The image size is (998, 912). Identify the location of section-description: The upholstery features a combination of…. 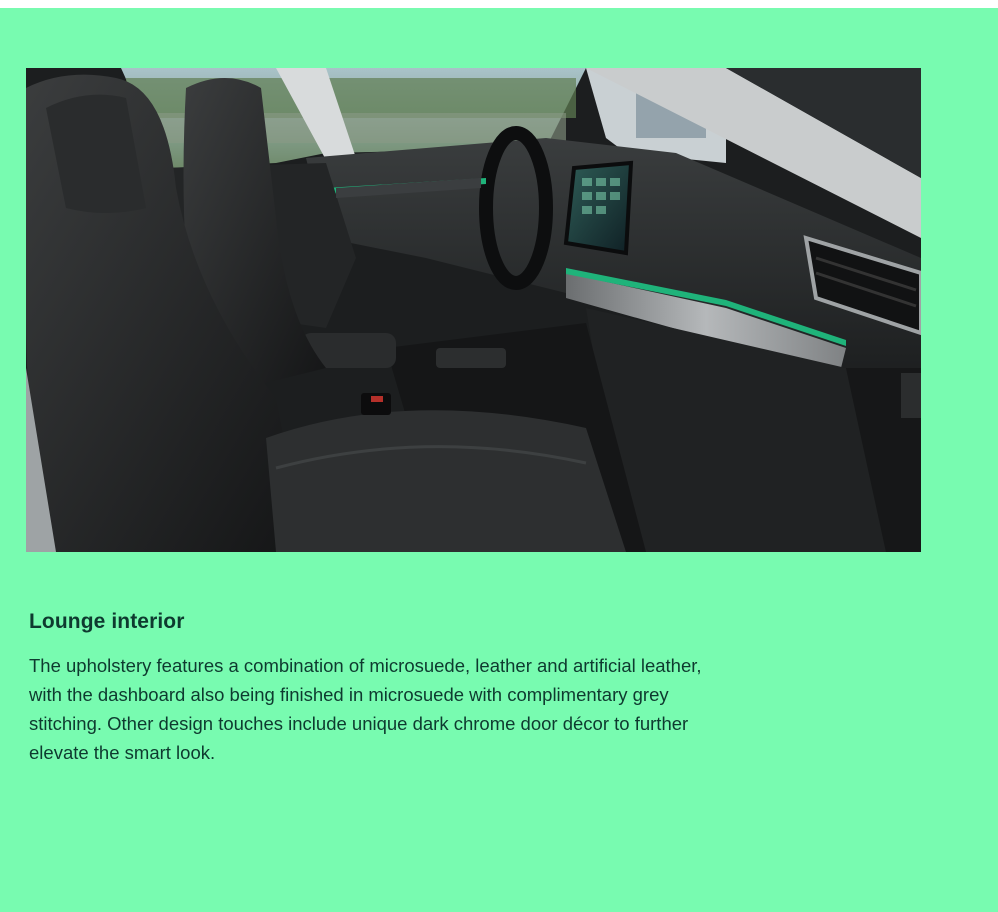
(365, 709).